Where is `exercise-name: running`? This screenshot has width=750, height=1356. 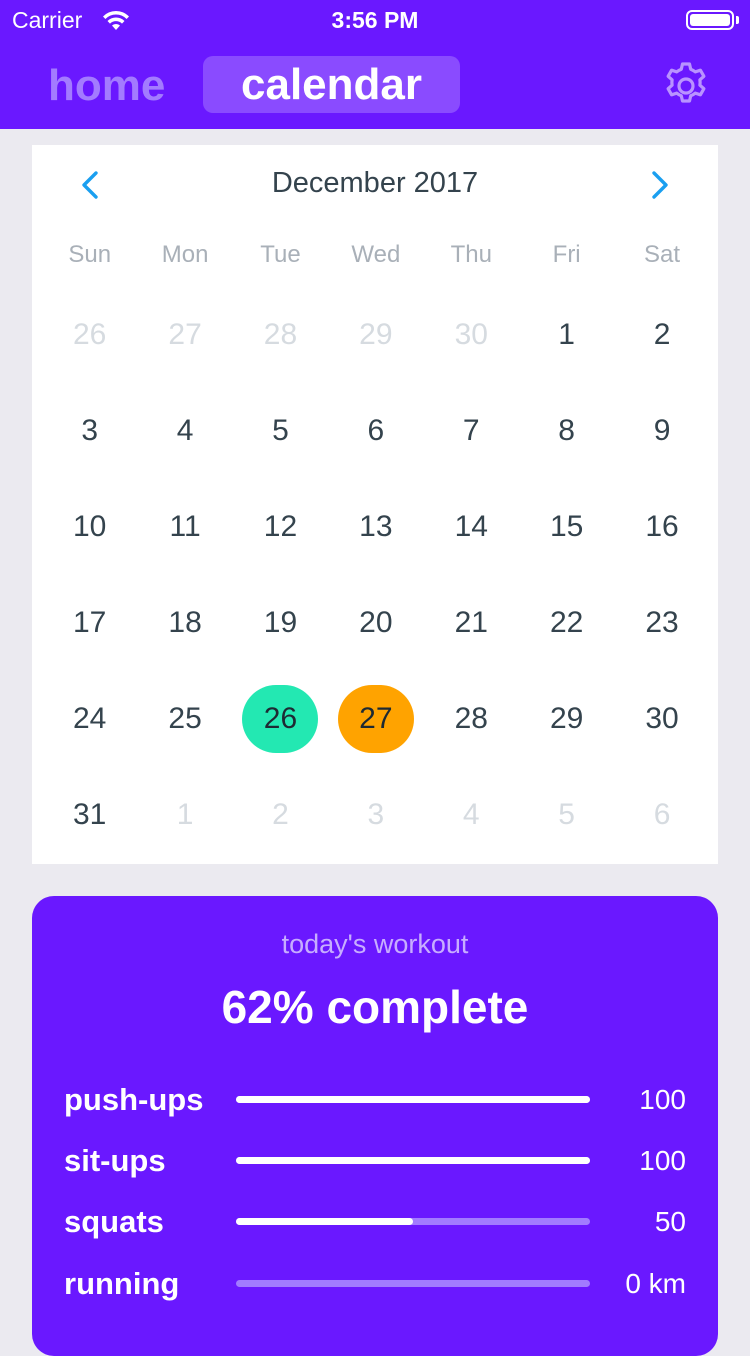
exercise-name: running is located at coordinates (122, 1283).